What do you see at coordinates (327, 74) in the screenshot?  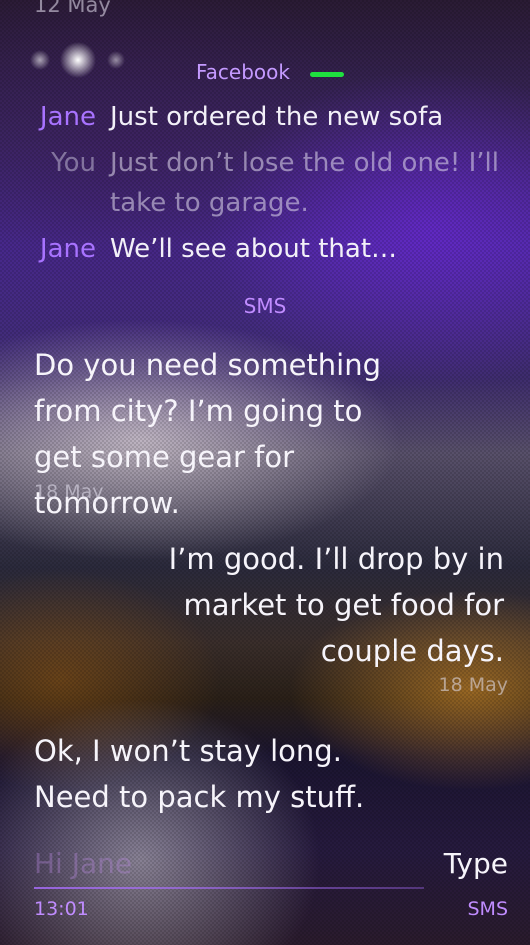 I see `online-status-indicator` at bounding box center [327, 74].